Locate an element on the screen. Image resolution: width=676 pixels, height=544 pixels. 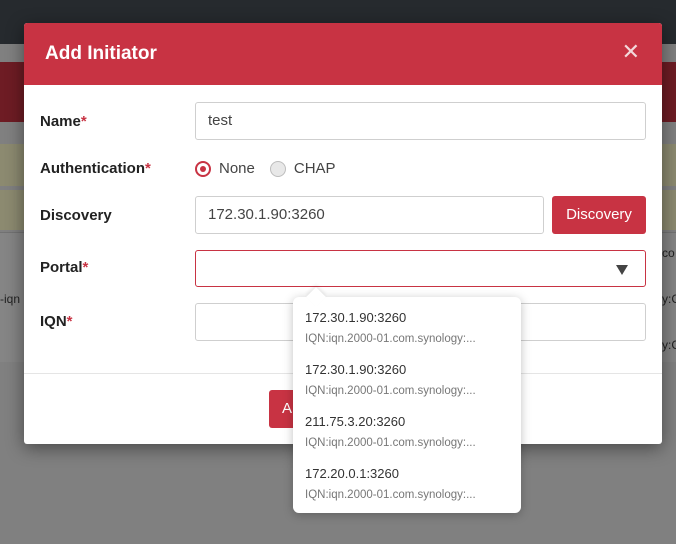
portal-label-text: Portal is located at coordinates (61, 267).